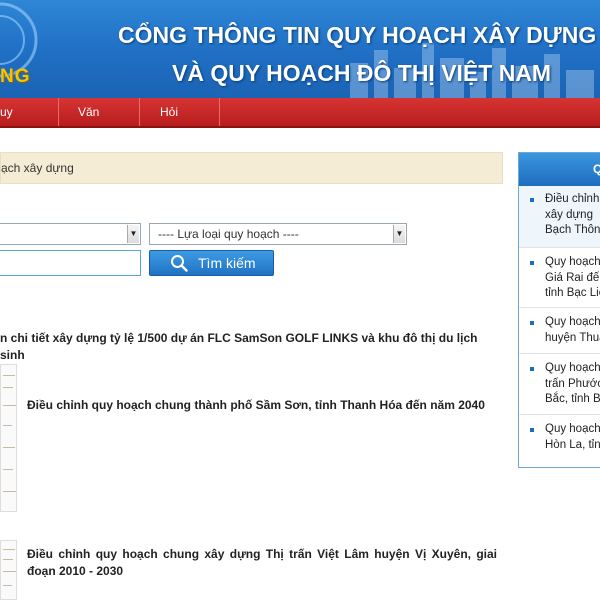  I want to click on nav-item-hoi-dap: Hỏi đáp, so click(181, 122).